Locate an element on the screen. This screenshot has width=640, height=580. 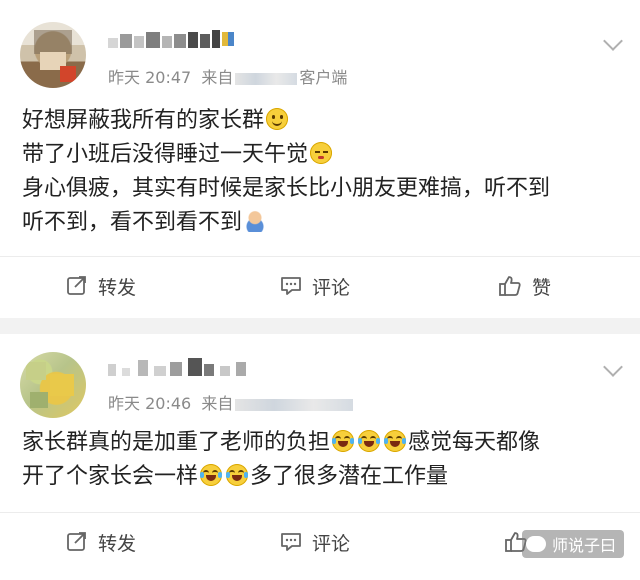
post-line: 带了小班后没得睡过一天午觉 is located at coordinates (165, 154).